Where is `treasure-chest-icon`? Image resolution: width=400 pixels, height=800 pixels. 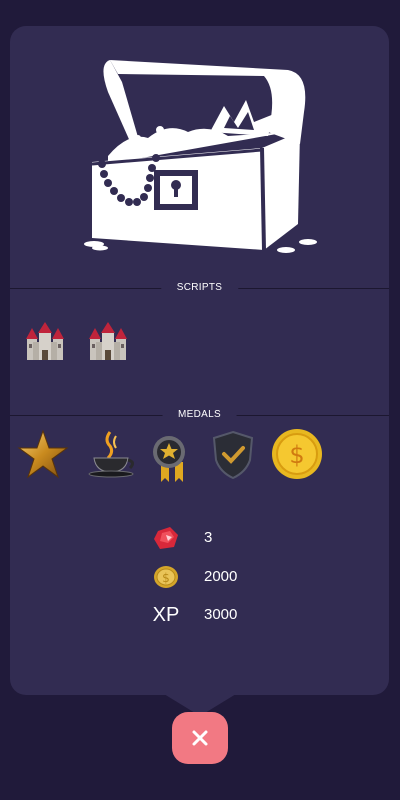
treasure-chest-icon is located at coordinates (200, 156).